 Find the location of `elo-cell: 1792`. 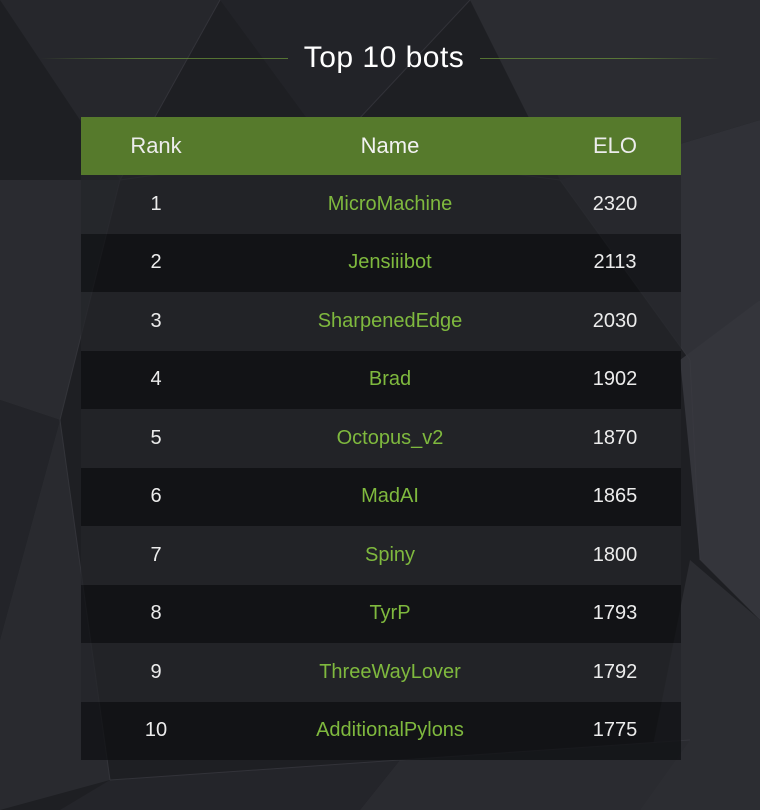

elo-cell: 1792 is located at coordinates (615, 671).